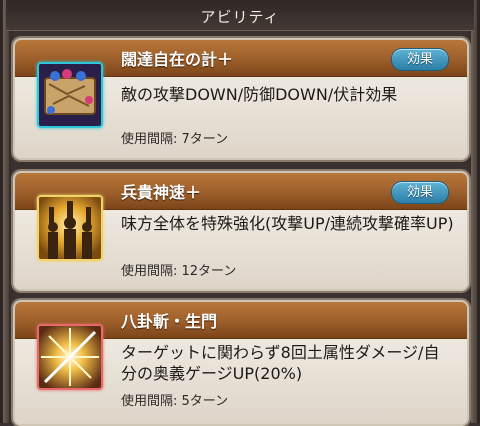 The image size is (480, 426). I want to click on left-rail, so click(6, 211).